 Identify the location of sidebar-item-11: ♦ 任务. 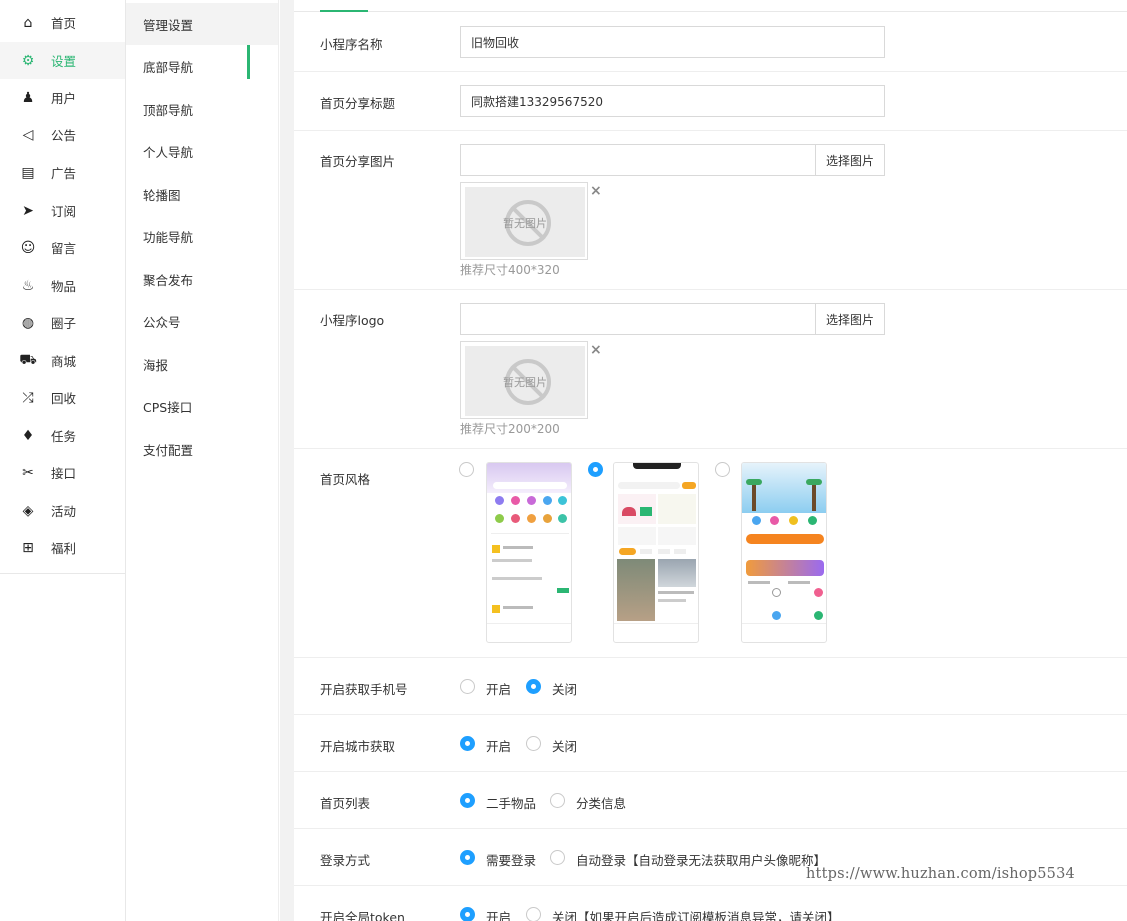
(62, 435).